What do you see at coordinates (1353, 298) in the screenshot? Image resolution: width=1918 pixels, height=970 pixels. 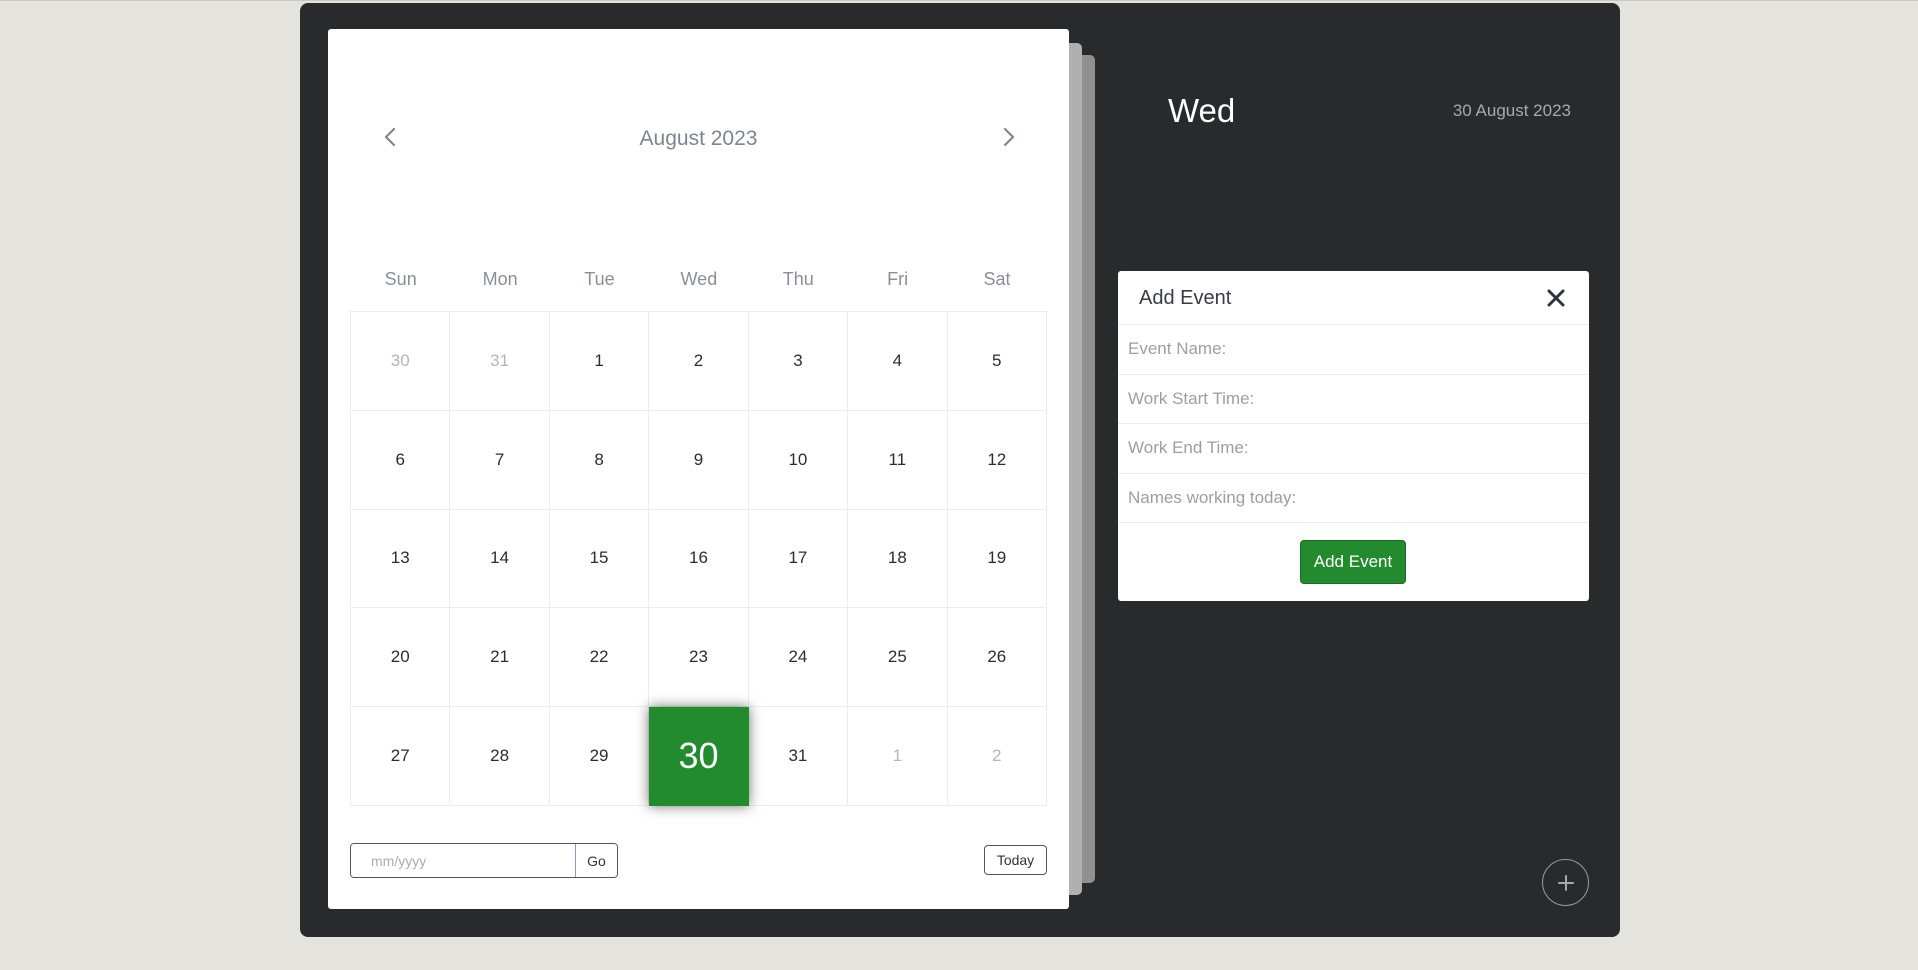 I see `modal-header: Add Event` at bounding box center [1353, 298].